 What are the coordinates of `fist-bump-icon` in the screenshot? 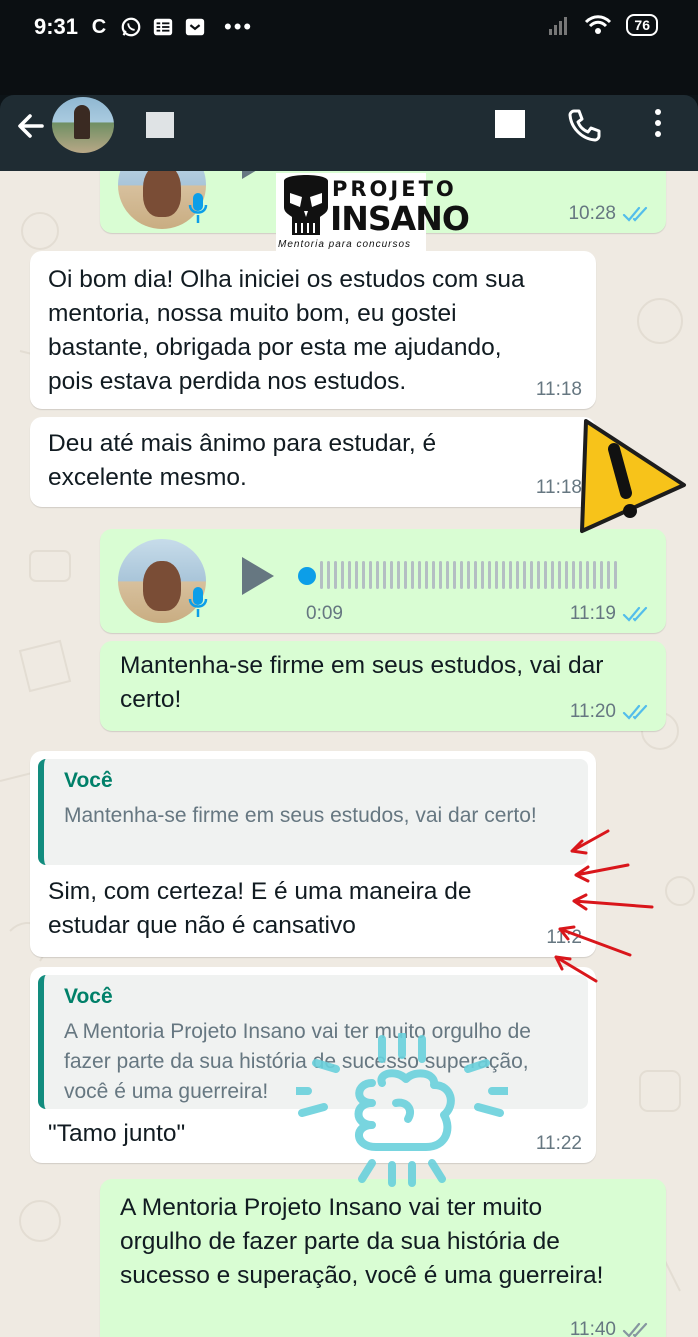 It's located at (402, 1110).